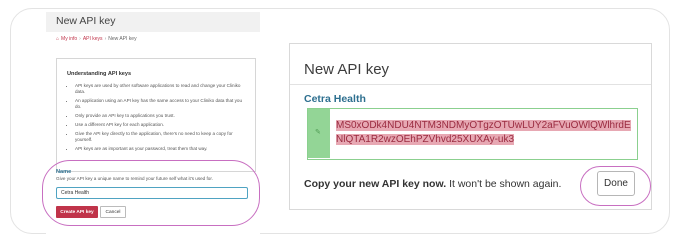 Image resolution: width=680 pixels, height=240 pixels. What do you see at coordinates (347, 69) in the screenshot?
I see `dialog-title: New API key` at bounding box center [347, 69].